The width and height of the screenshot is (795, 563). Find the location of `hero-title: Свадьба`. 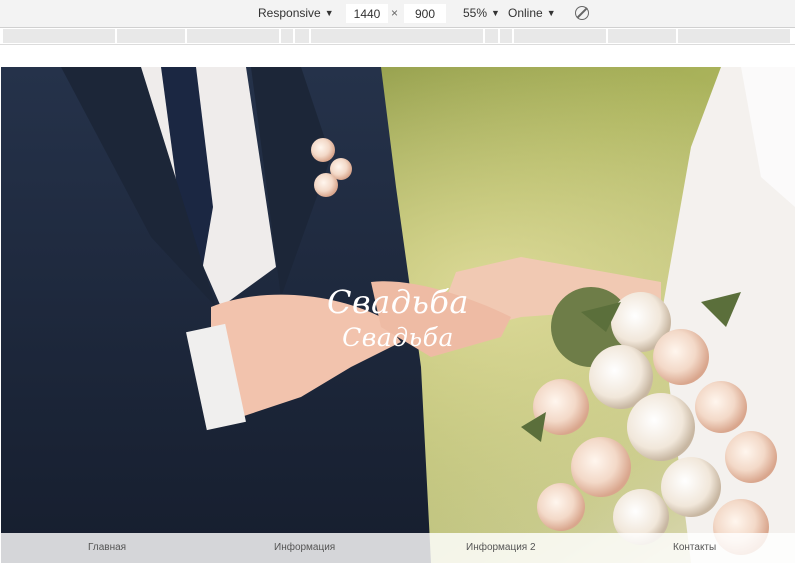

hero-title: Свадьба is located at coordinates (398, 302).